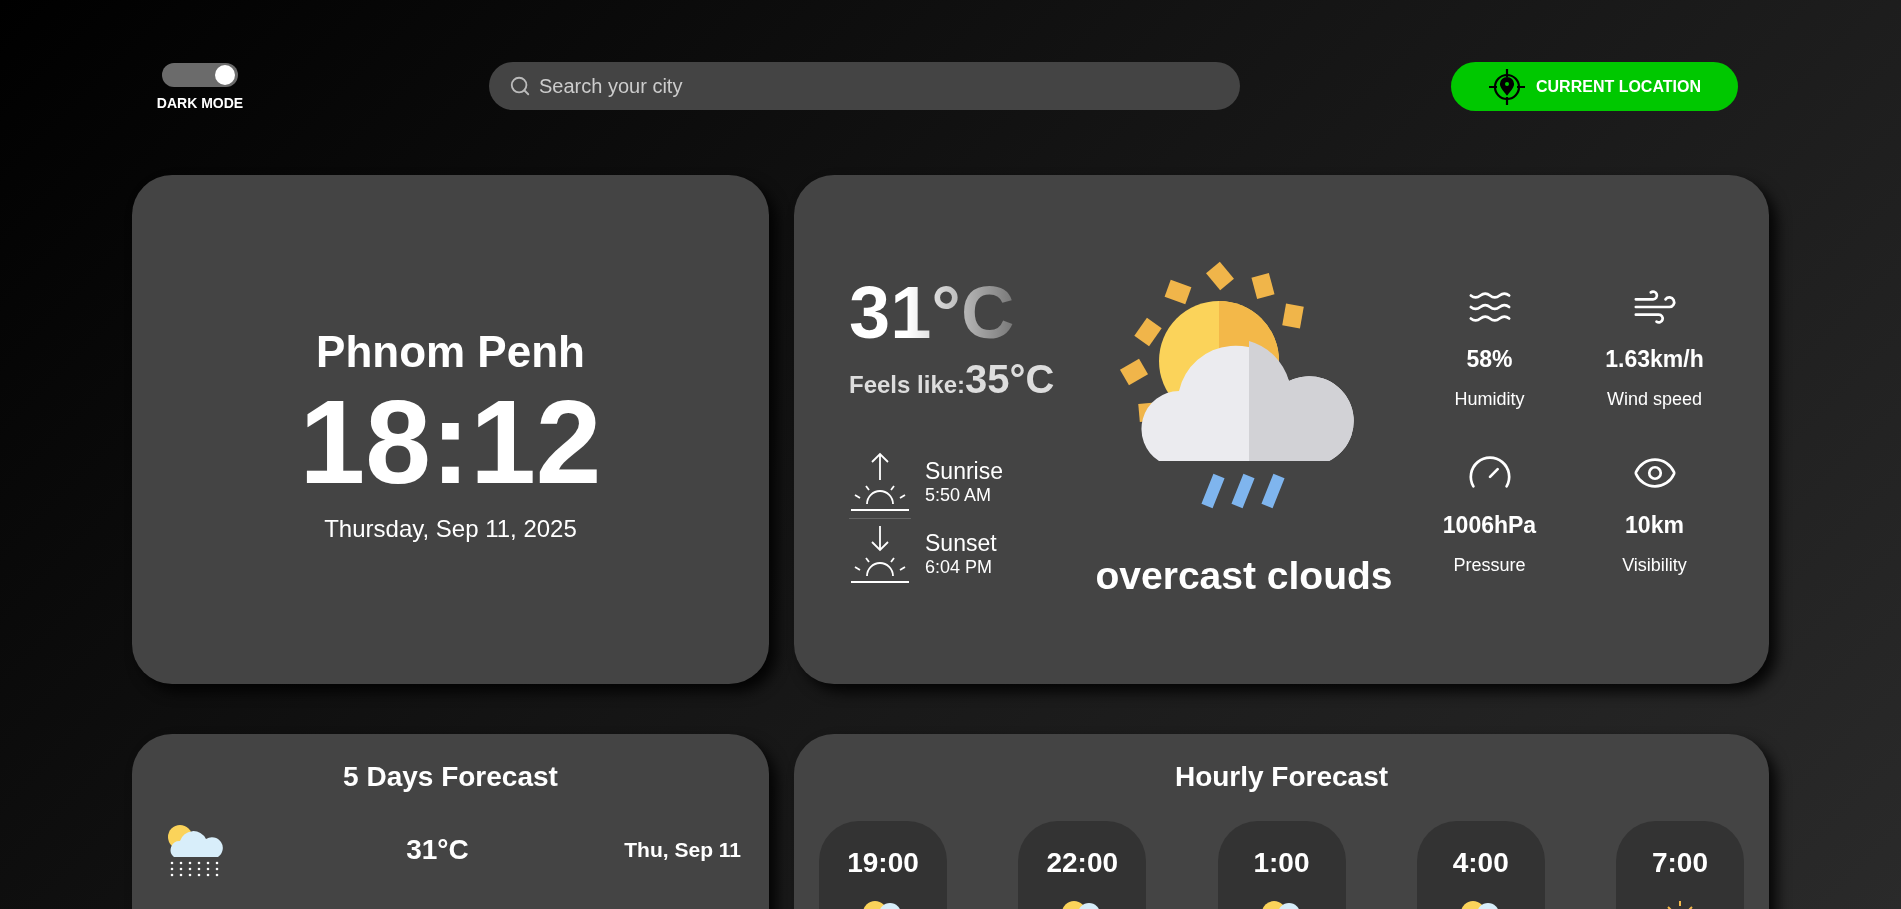 The image size is (1901, 909). I want to click on card-title: Hourly Forecast, so click(1281, 776).